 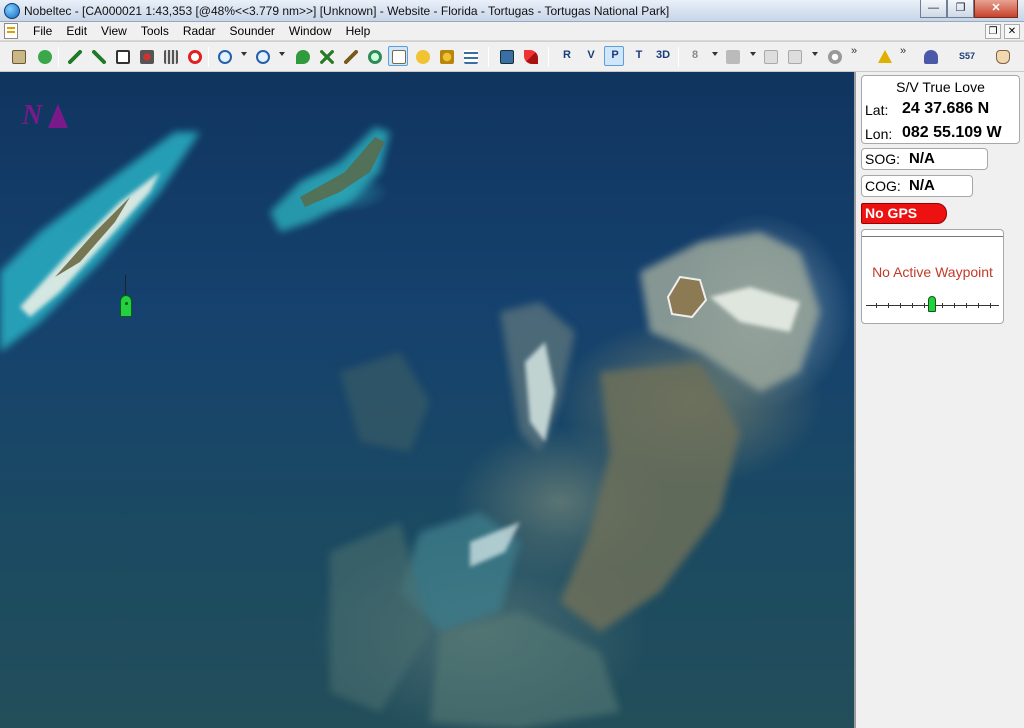 What do you see at coordinates (146, 56) in the screenshot?
I see `mark-tool-icon` at bounding box center [146, 56].